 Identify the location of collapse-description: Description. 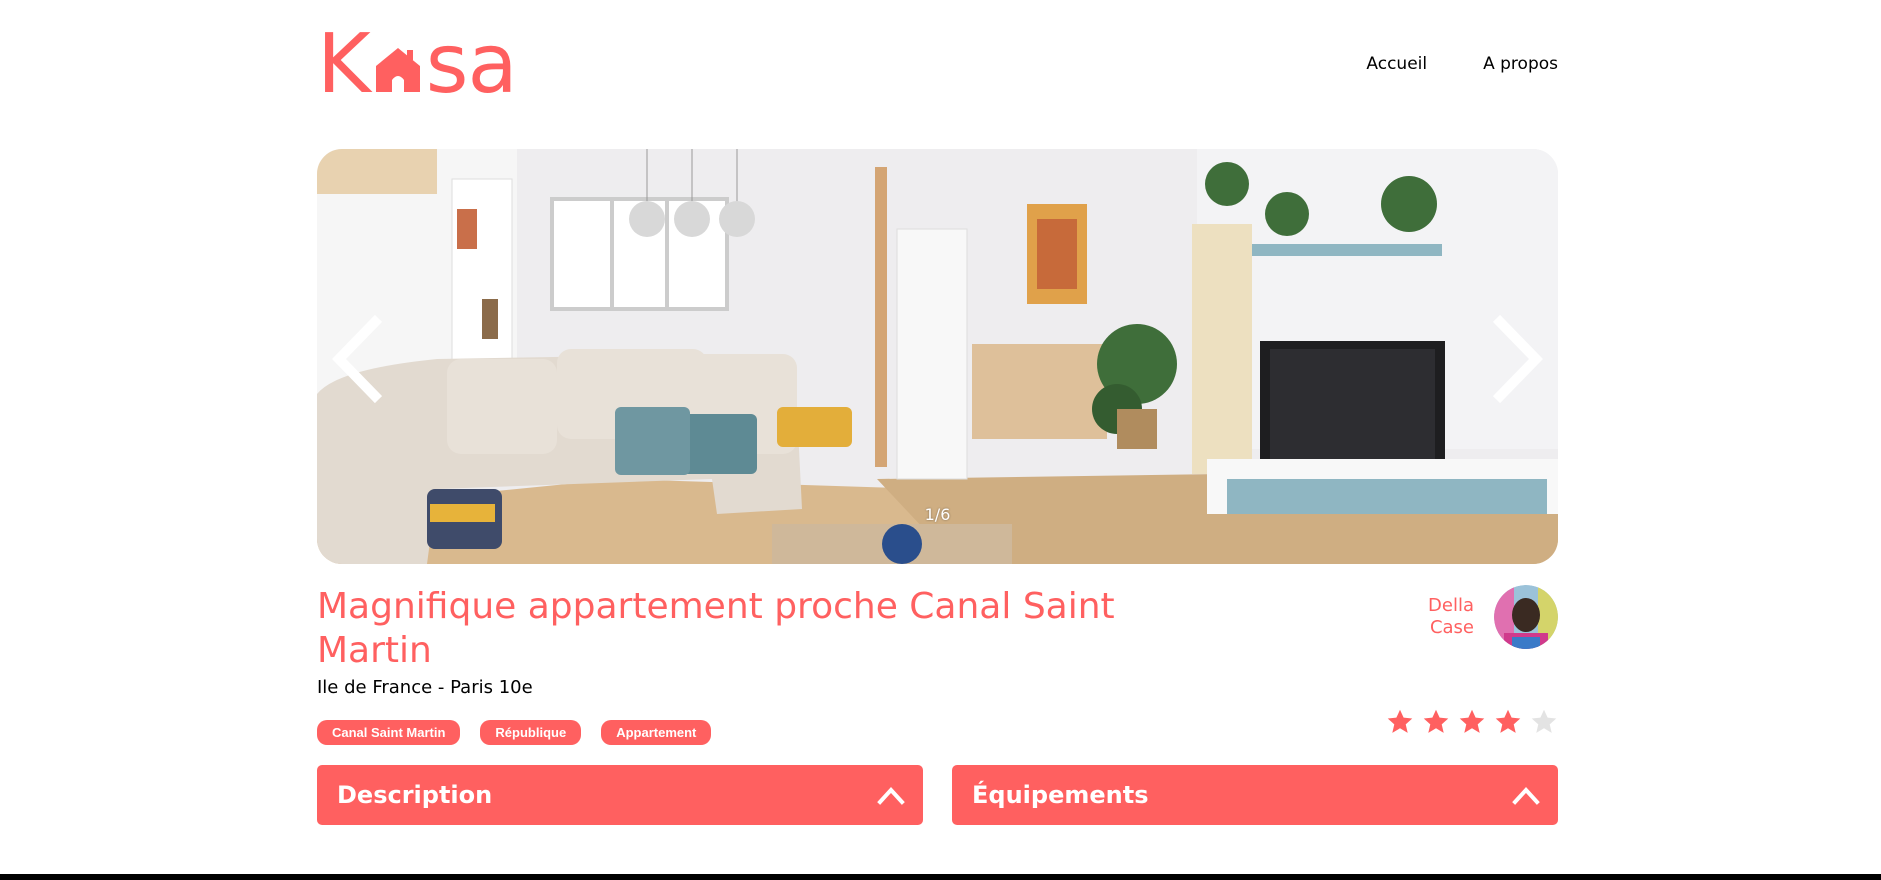
(620, 795).